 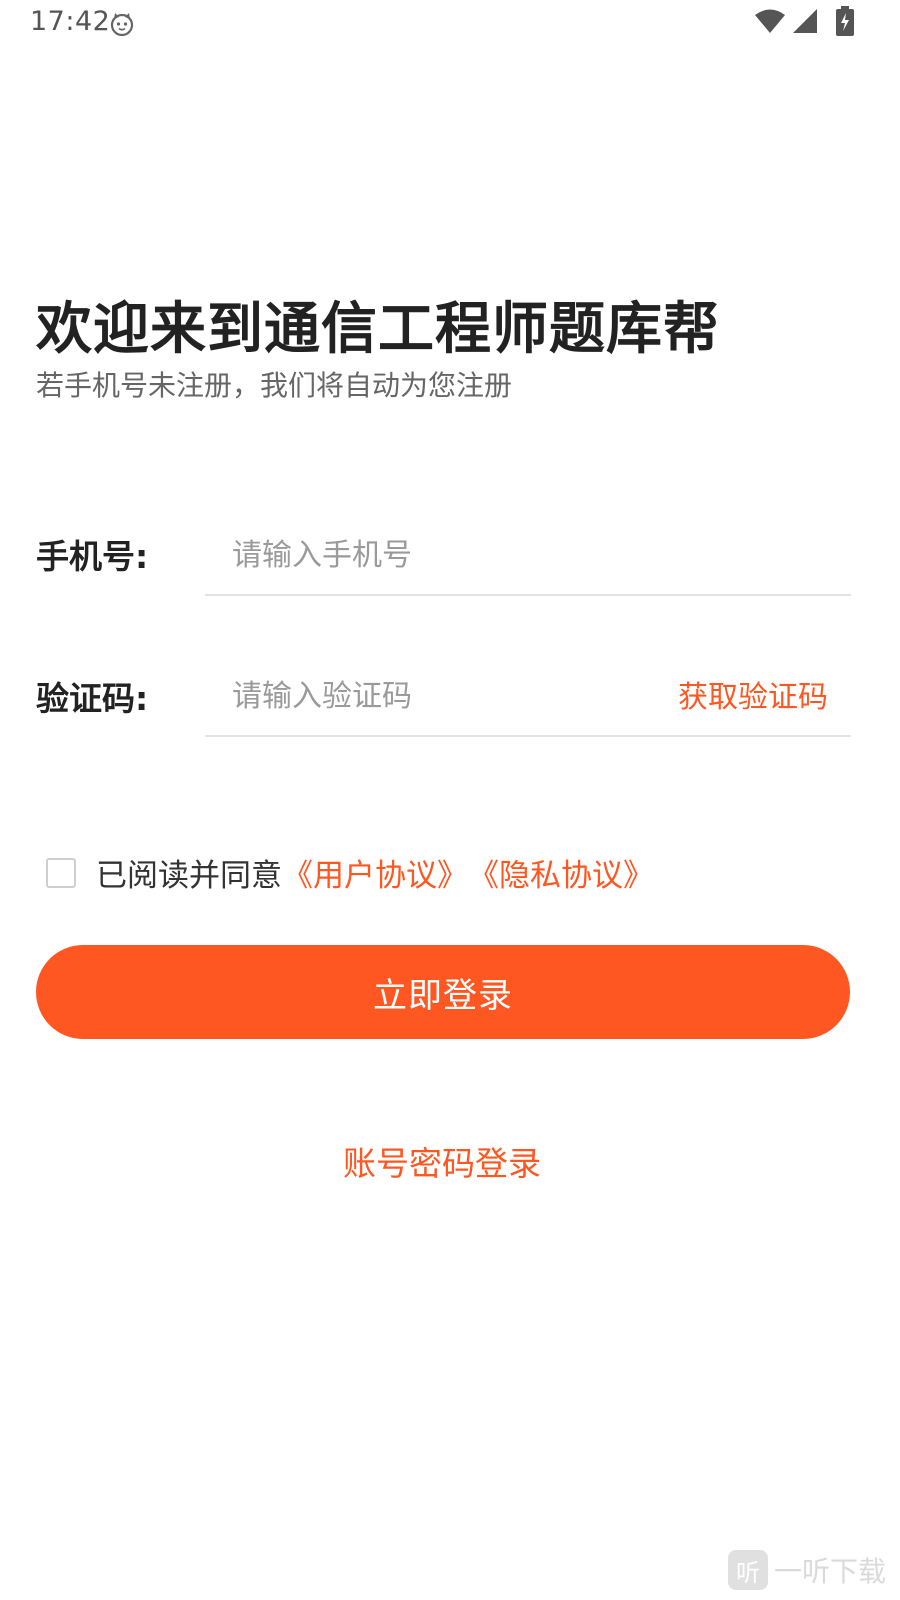 I want to click on status-icons, so click(x=804, y=23).